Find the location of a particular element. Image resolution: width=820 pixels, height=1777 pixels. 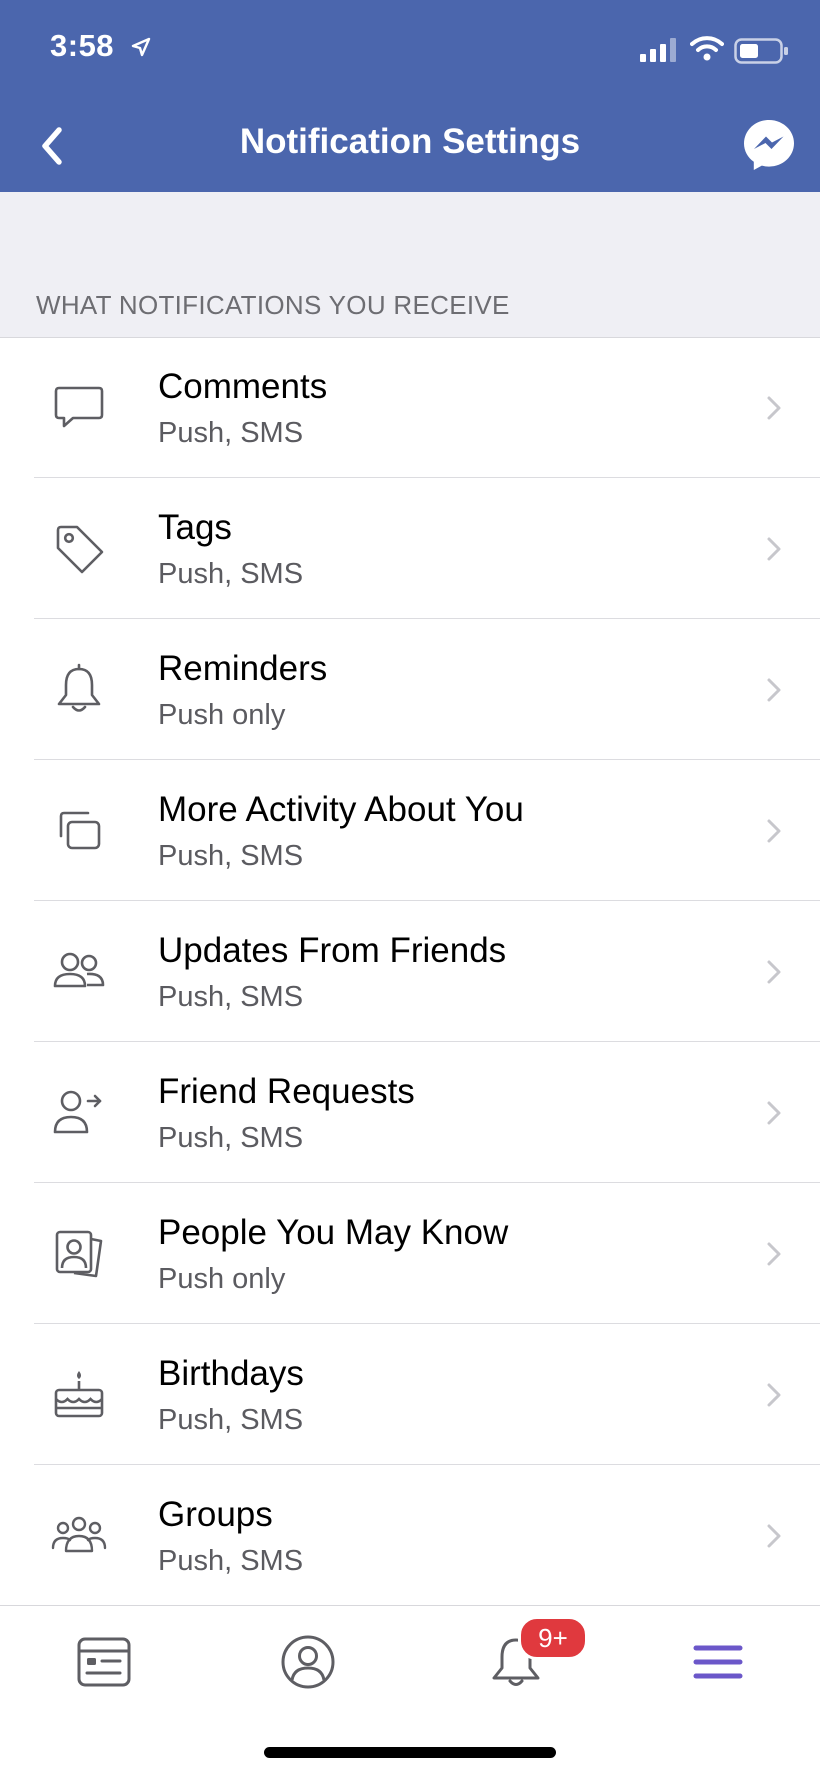

wifi-icon is located at coordinates (707, 48).